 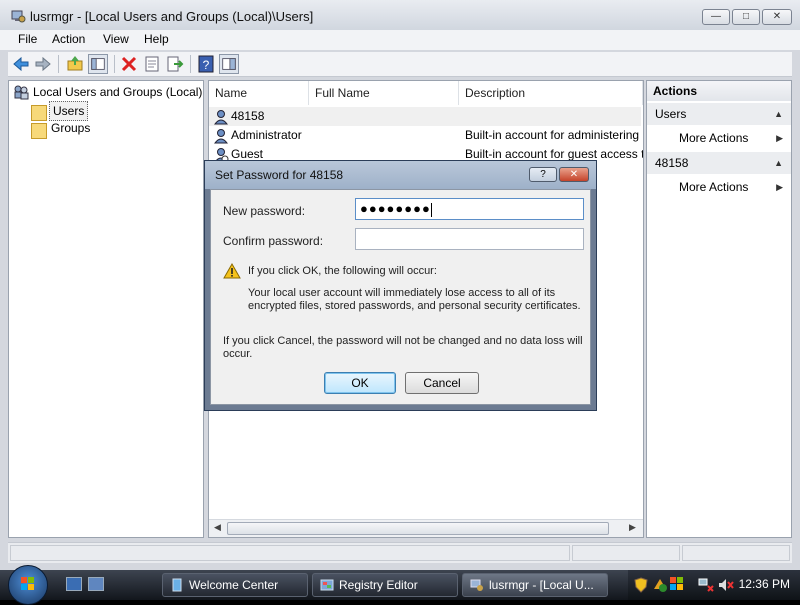 I want to click on new-password-value: ●●●●●●●●, so click(x=395, y=208).